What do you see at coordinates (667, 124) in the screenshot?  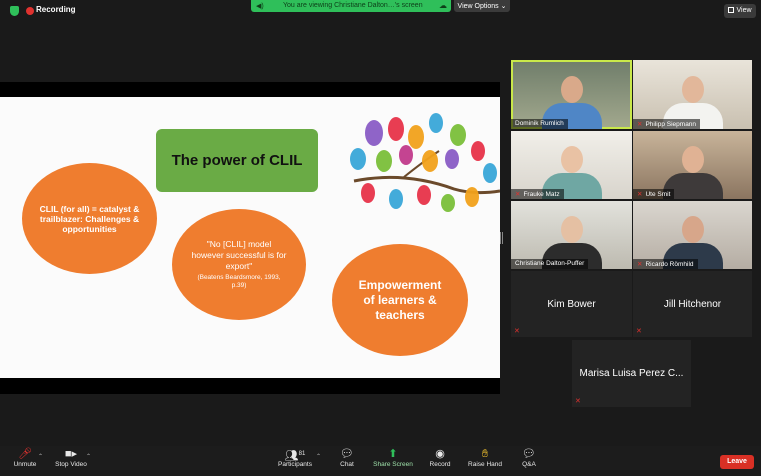 I see `participant-name: ✕ Philipp Siepmann` at bounding box center [667, 124].